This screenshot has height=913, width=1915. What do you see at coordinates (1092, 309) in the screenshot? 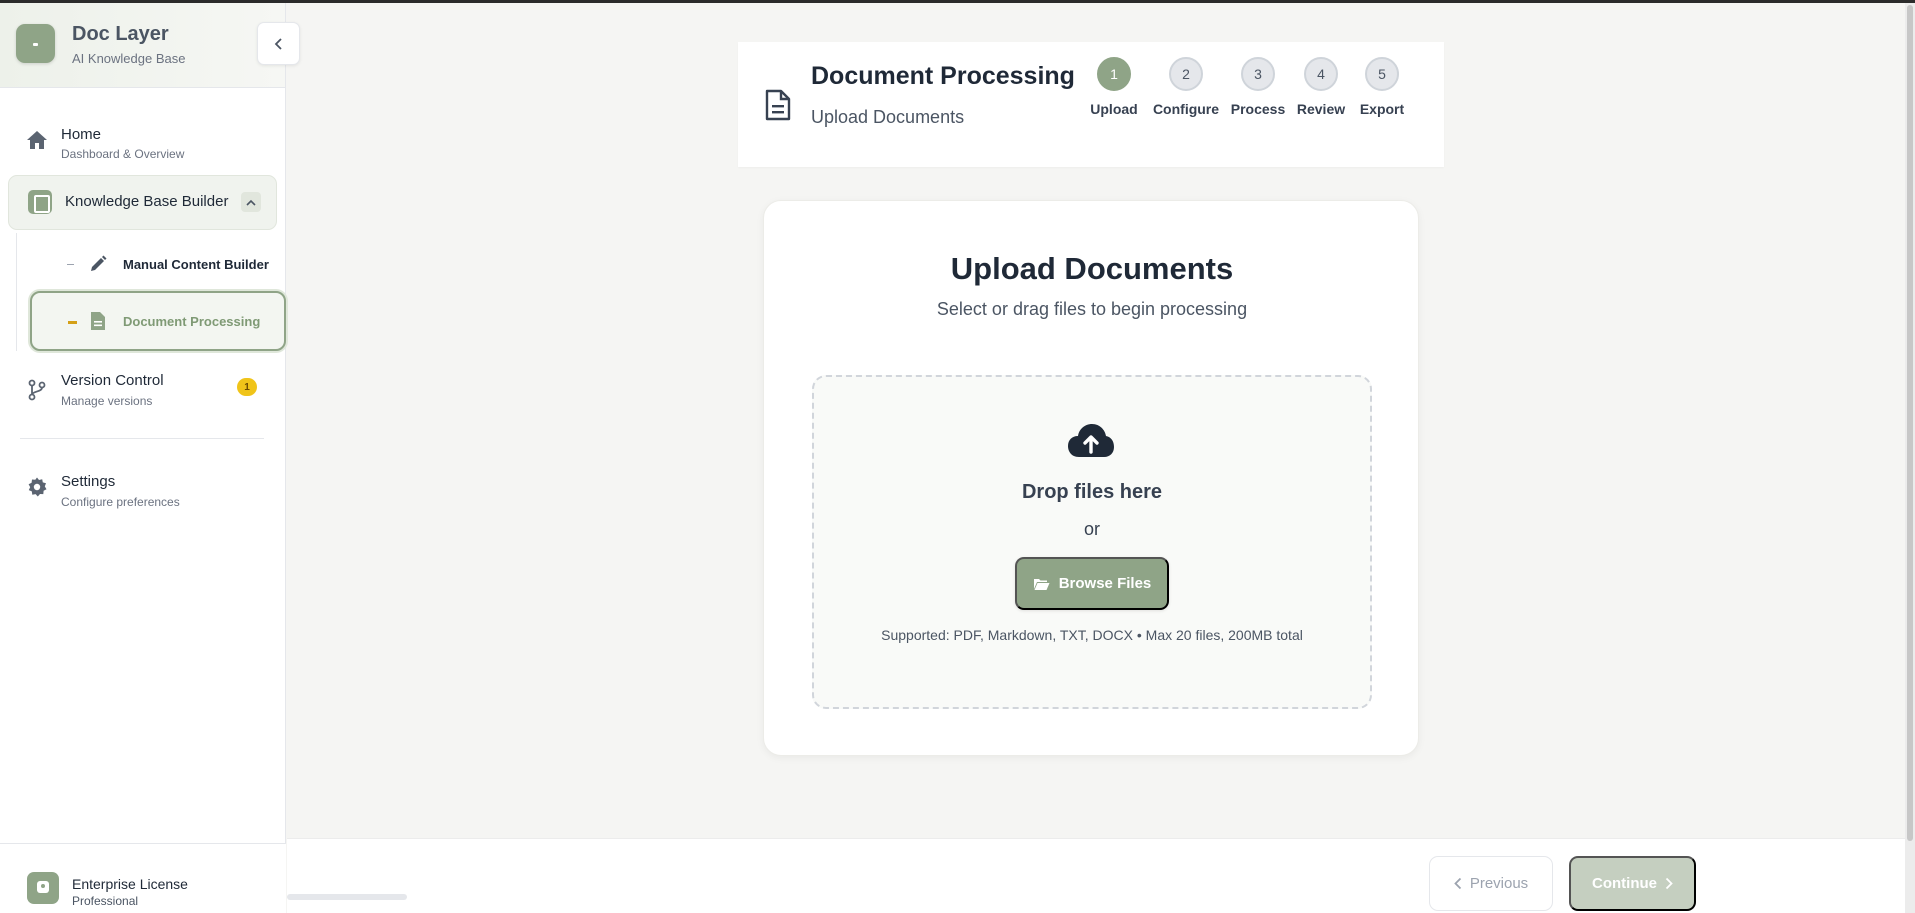
I see `upload-subtitle: Select or drag files to begin processing` at bounding box center [1092, 309].